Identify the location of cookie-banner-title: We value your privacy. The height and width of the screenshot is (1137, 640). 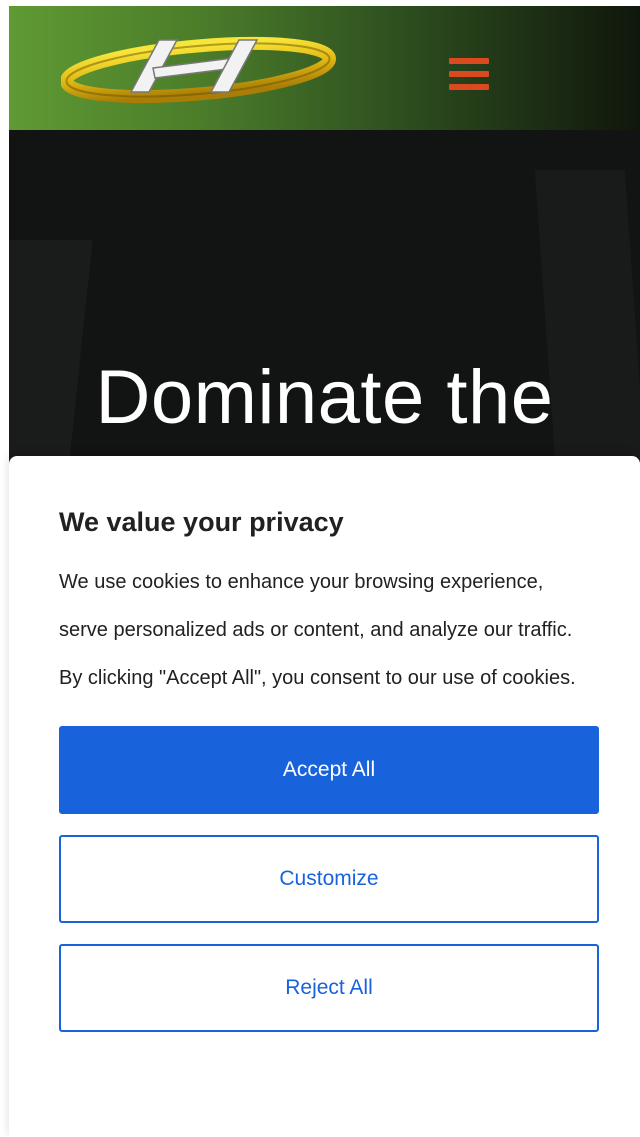
(201, 522).